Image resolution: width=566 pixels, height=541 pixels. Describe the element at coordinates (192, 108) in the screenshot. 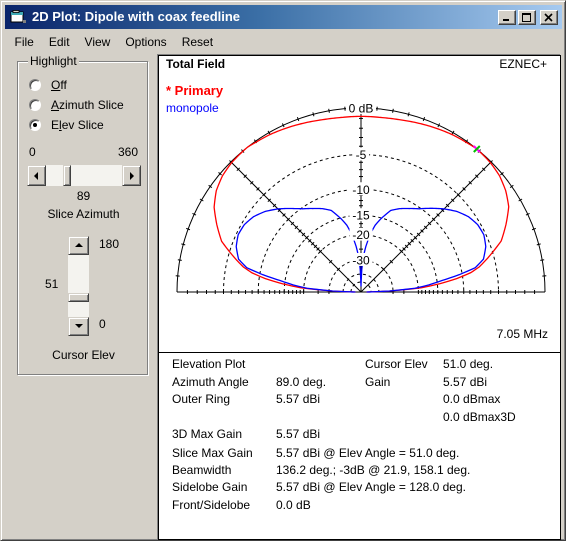

I see `legend-monopole: monopole` at that location.